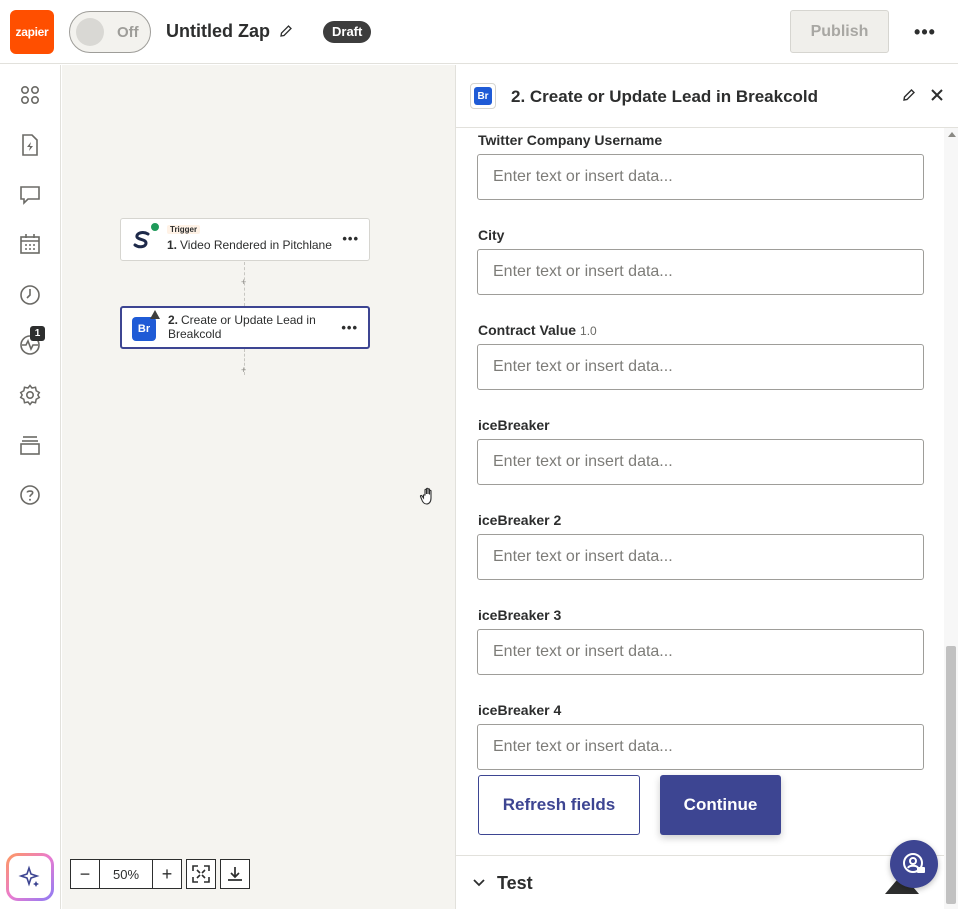 Image resolution: width=958 pixels, height=909 pixels. I want to click on zap-title: Untitled Zap, so click(218, 31).